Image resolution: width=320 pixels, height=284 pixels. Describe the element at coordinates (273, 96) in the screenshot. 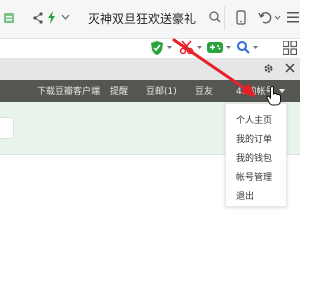

I see `hand-cursor-icon` at that location.